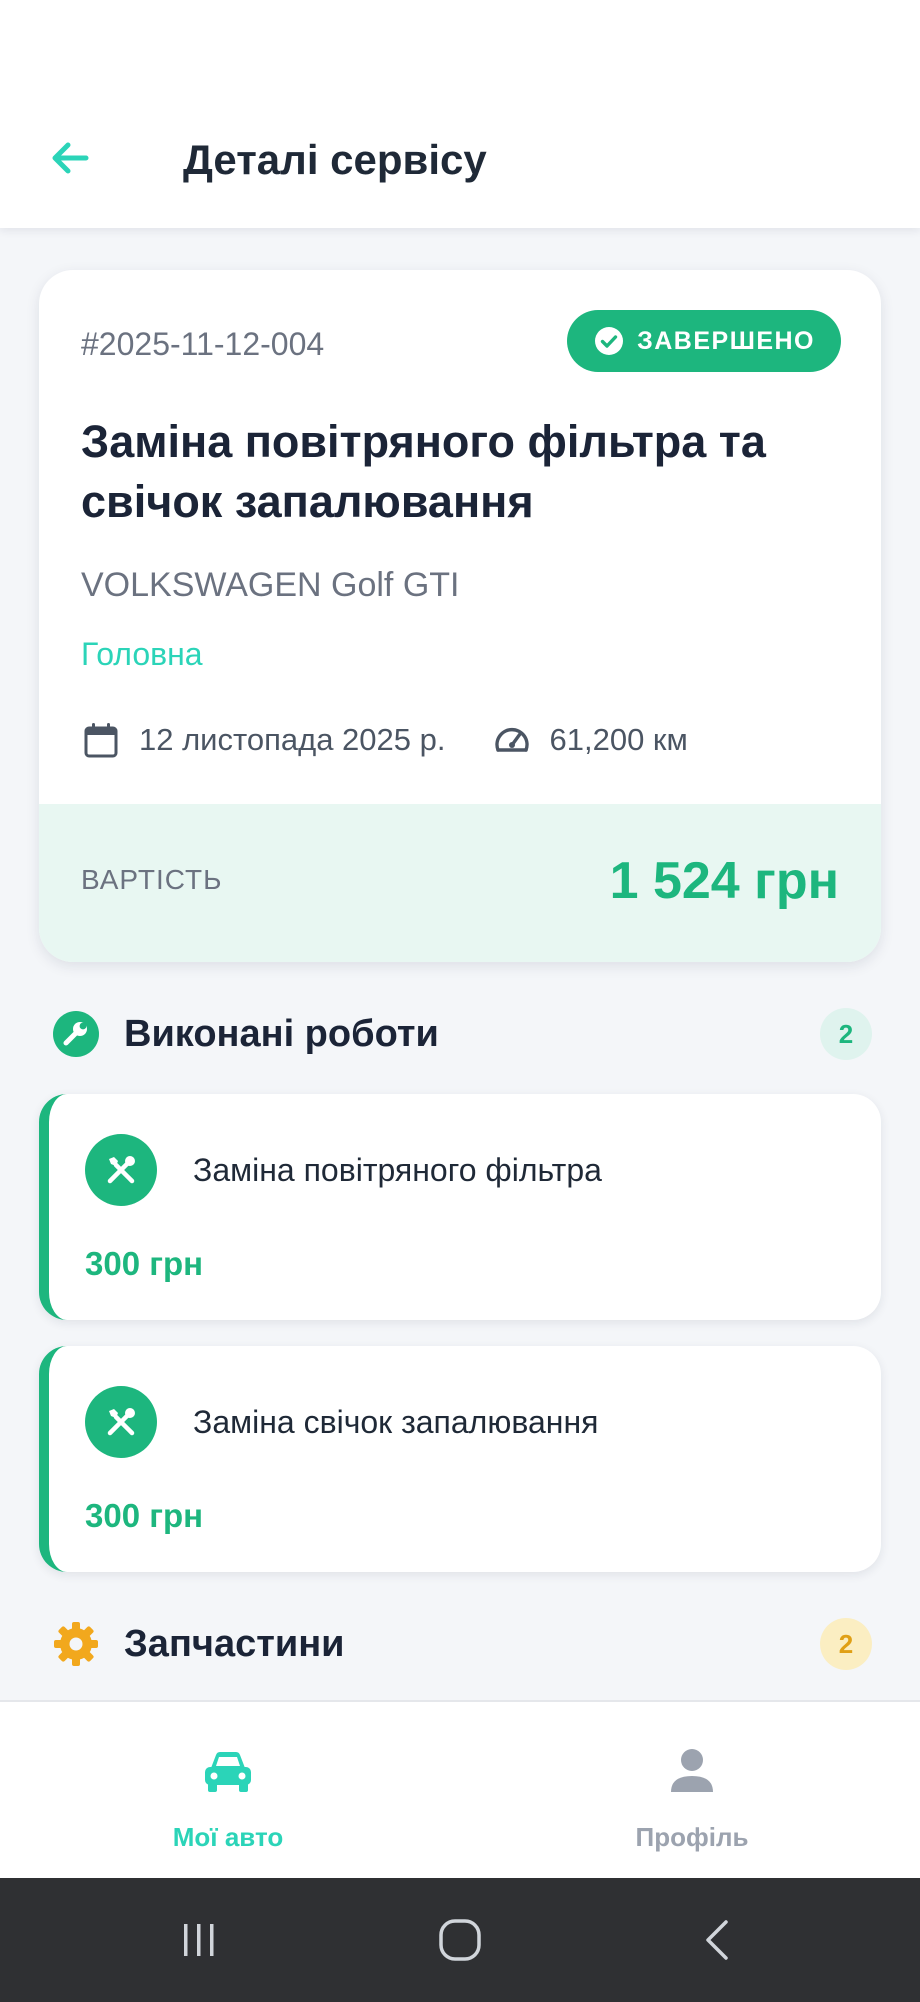 The height and width of the screenshot is (2002, 920). I want to click on category-link: Головна, so click(142, 654).